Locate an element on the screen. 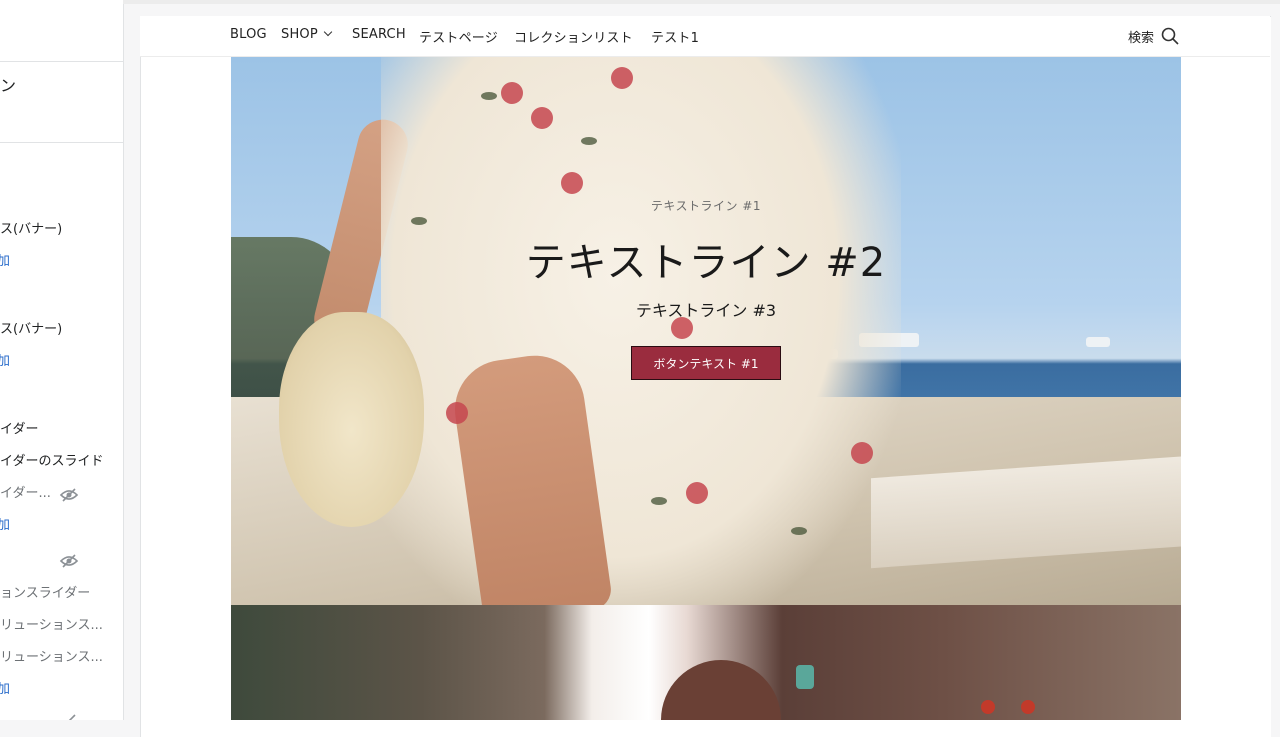 The image size is (1280, 737). nav-link-test-page: テストページ is located at coordinates (458, 36).